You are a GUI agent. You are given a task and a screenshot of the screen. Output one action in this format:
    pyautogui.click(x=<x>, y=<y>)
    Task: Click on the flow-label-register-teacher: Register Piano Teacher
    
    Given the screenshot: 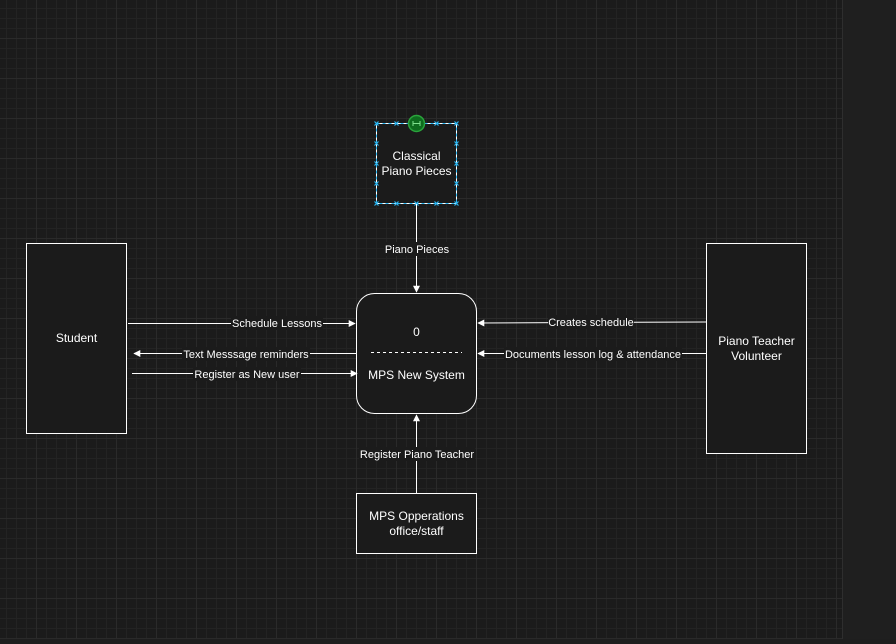 What is the action you would take?
    pyautogui.click(x=417, y=454)
    